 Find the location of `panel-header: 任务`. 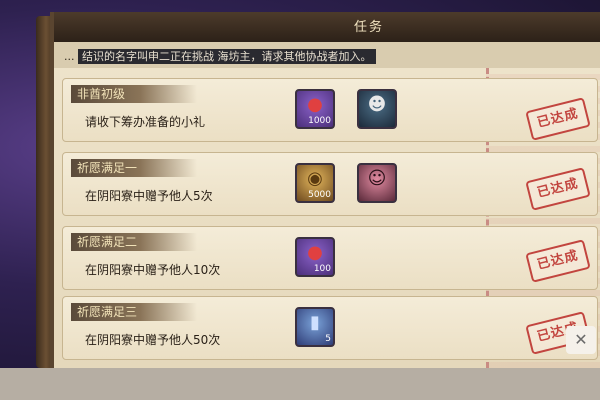

panel-header: 任务 is located at coordinates (327, 28).